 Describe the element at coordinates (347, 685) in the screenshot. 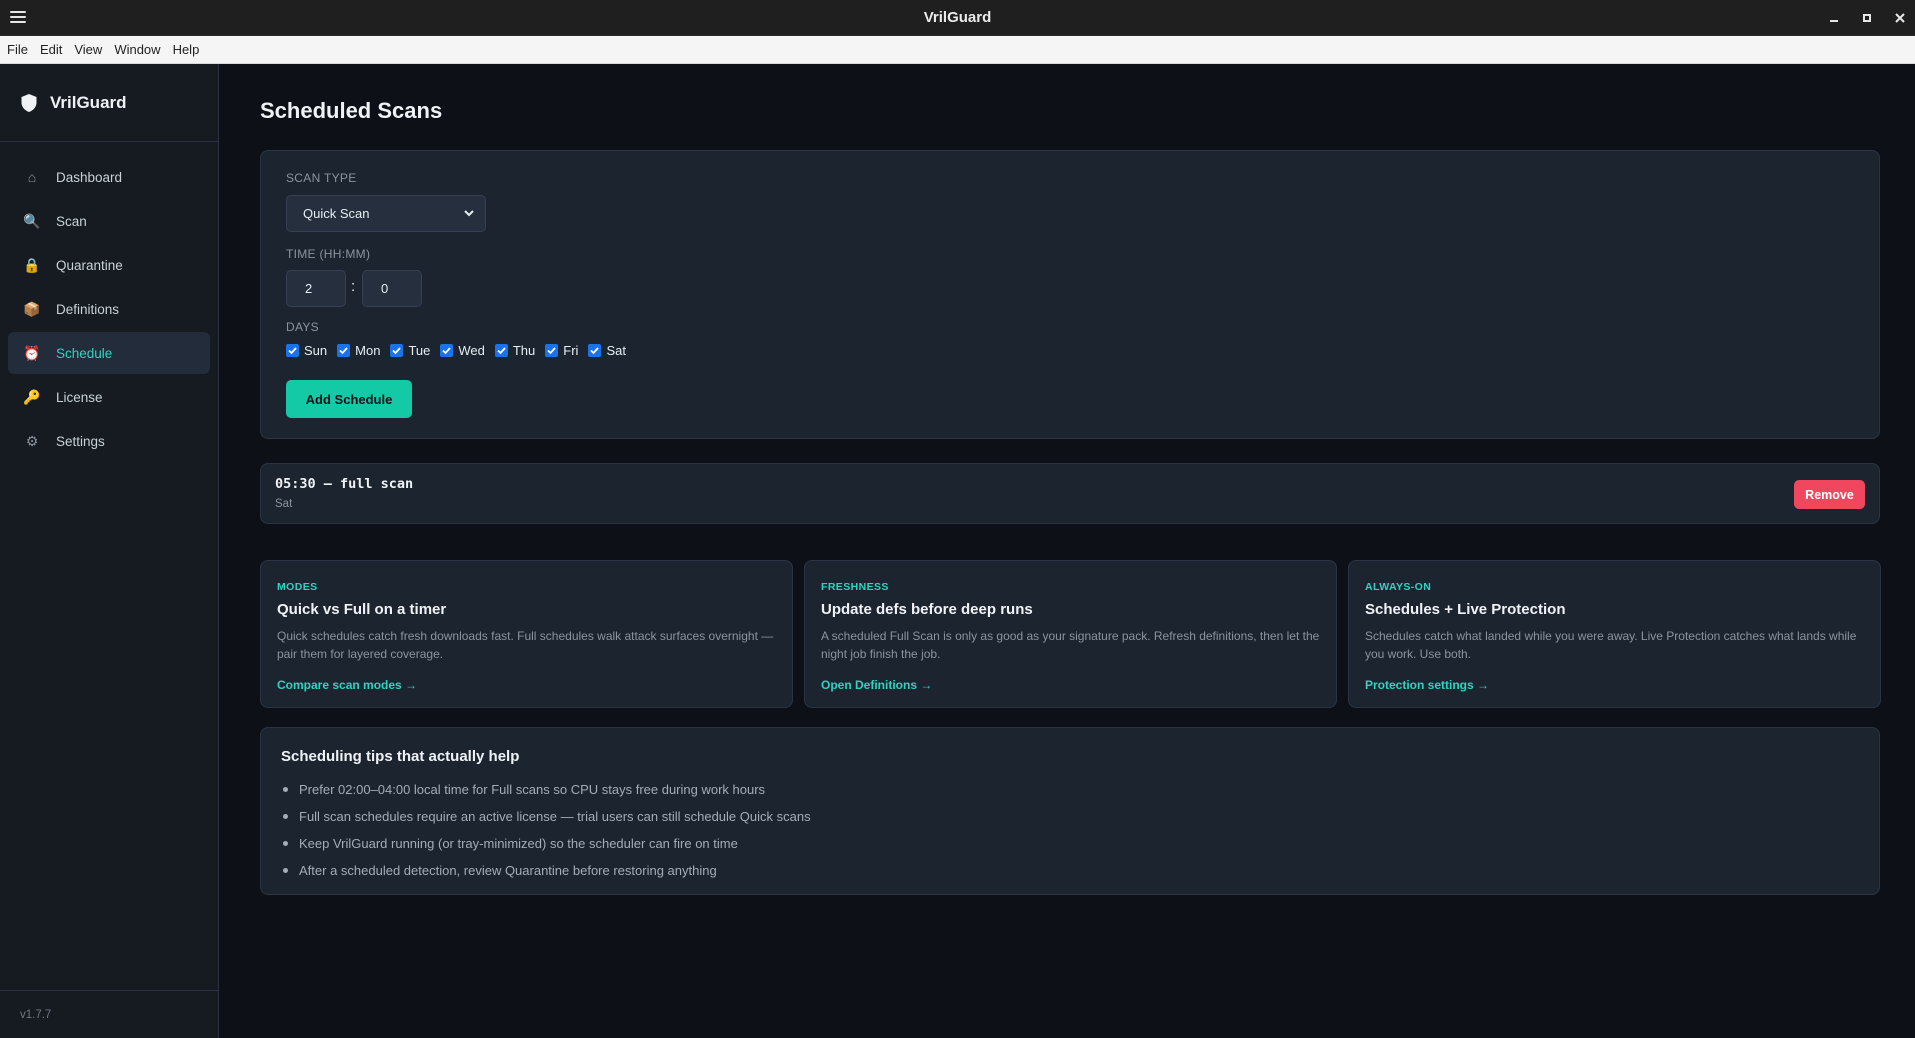

I see `compare-scan-modes-link: Compare scan modes →` at that location.